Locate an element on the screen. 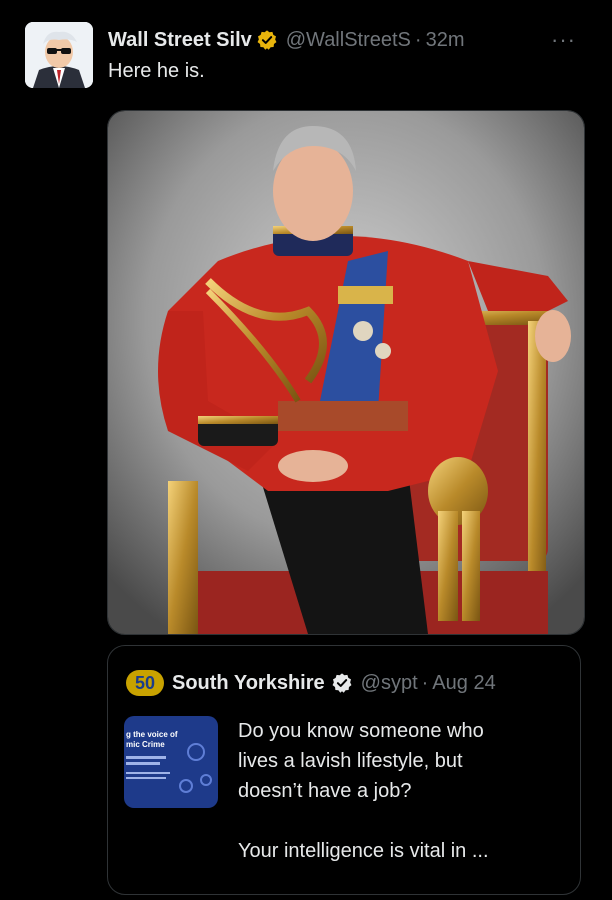  author-avatar is located at coordinates (59, 55).